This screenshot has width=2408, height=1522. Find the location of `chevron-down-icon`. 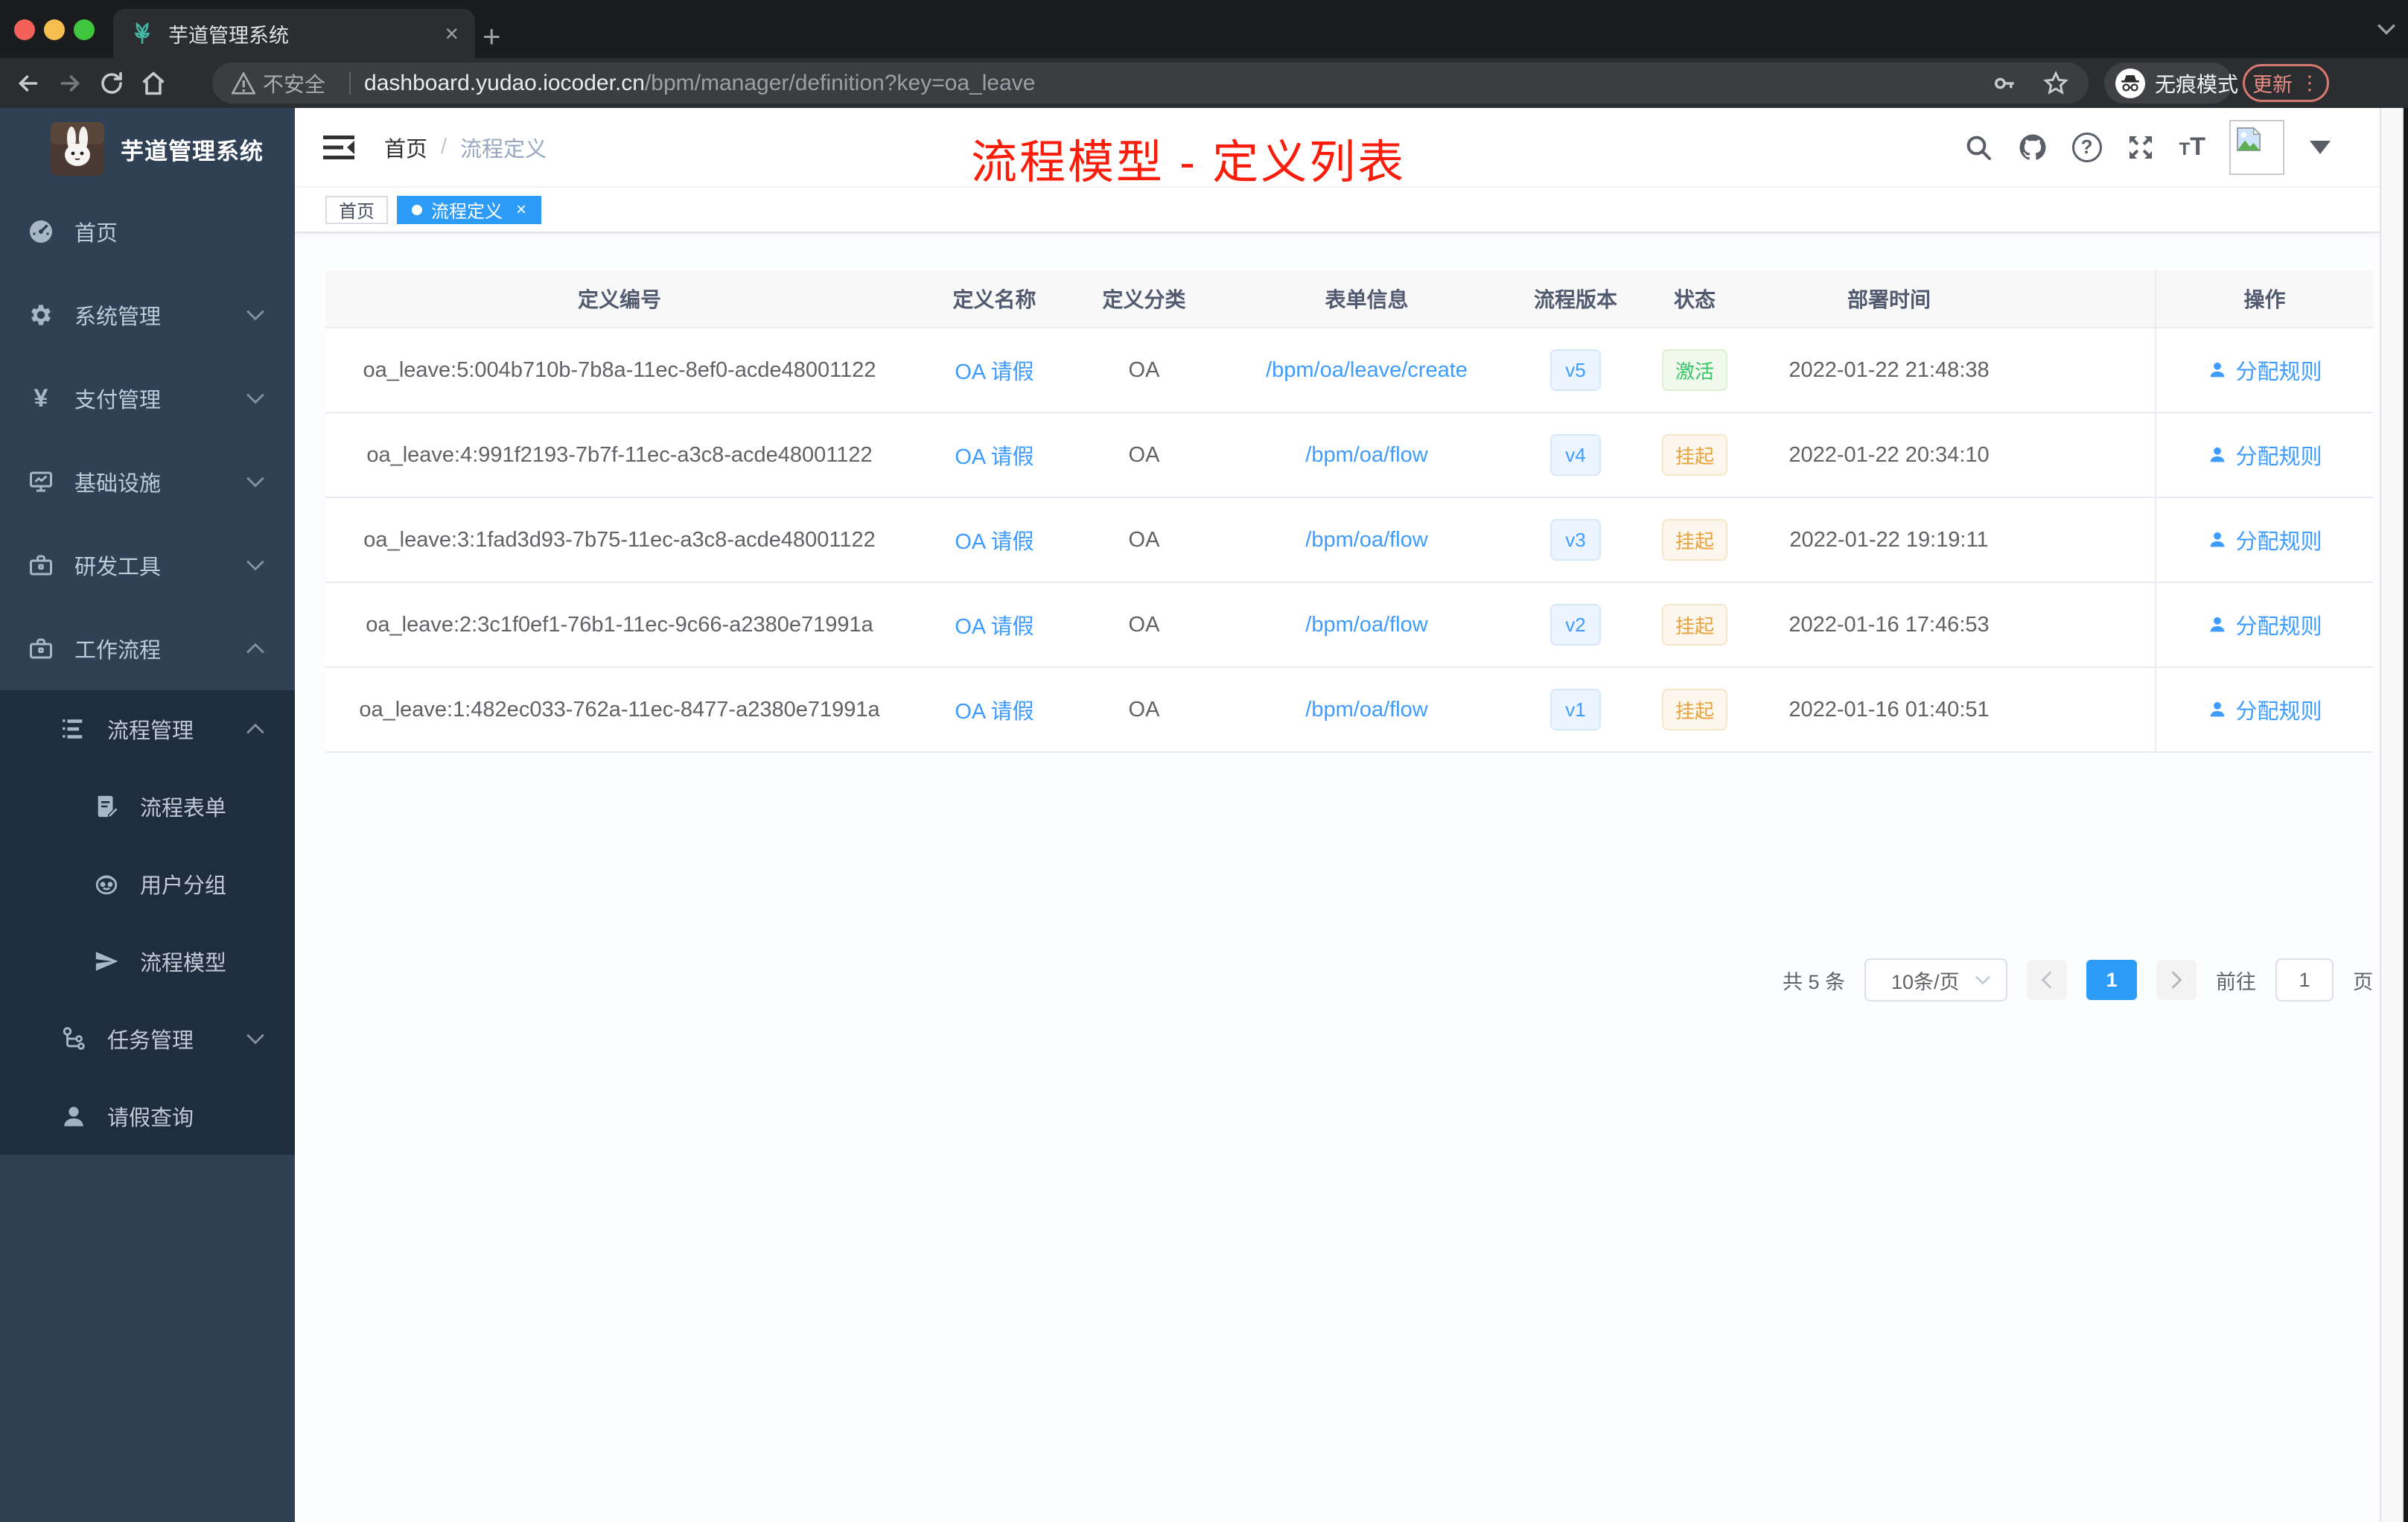

chevron-down-icon is located at coordinates (255, 565).